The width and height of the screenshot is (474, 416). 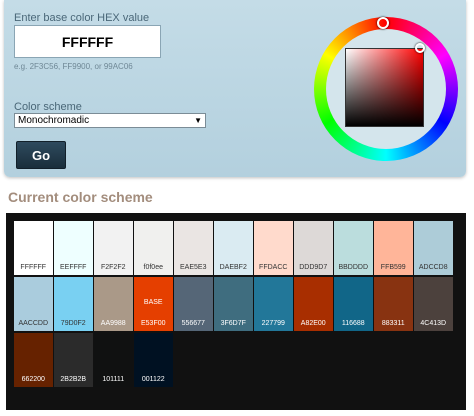 I want to click on hex-label: Enter base color HEX value, so click(x=82, y=18).